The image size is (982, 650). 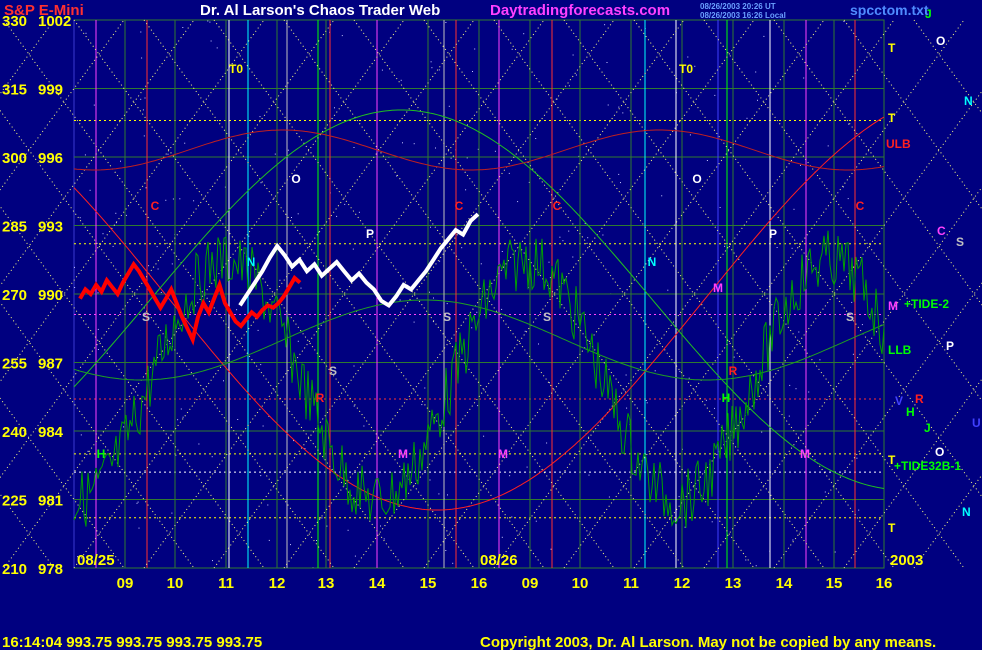 What do you see at coordinates (631, 583) in the screenshot?
I see `x-tick-label: 11` at bounding box center [631, 583].